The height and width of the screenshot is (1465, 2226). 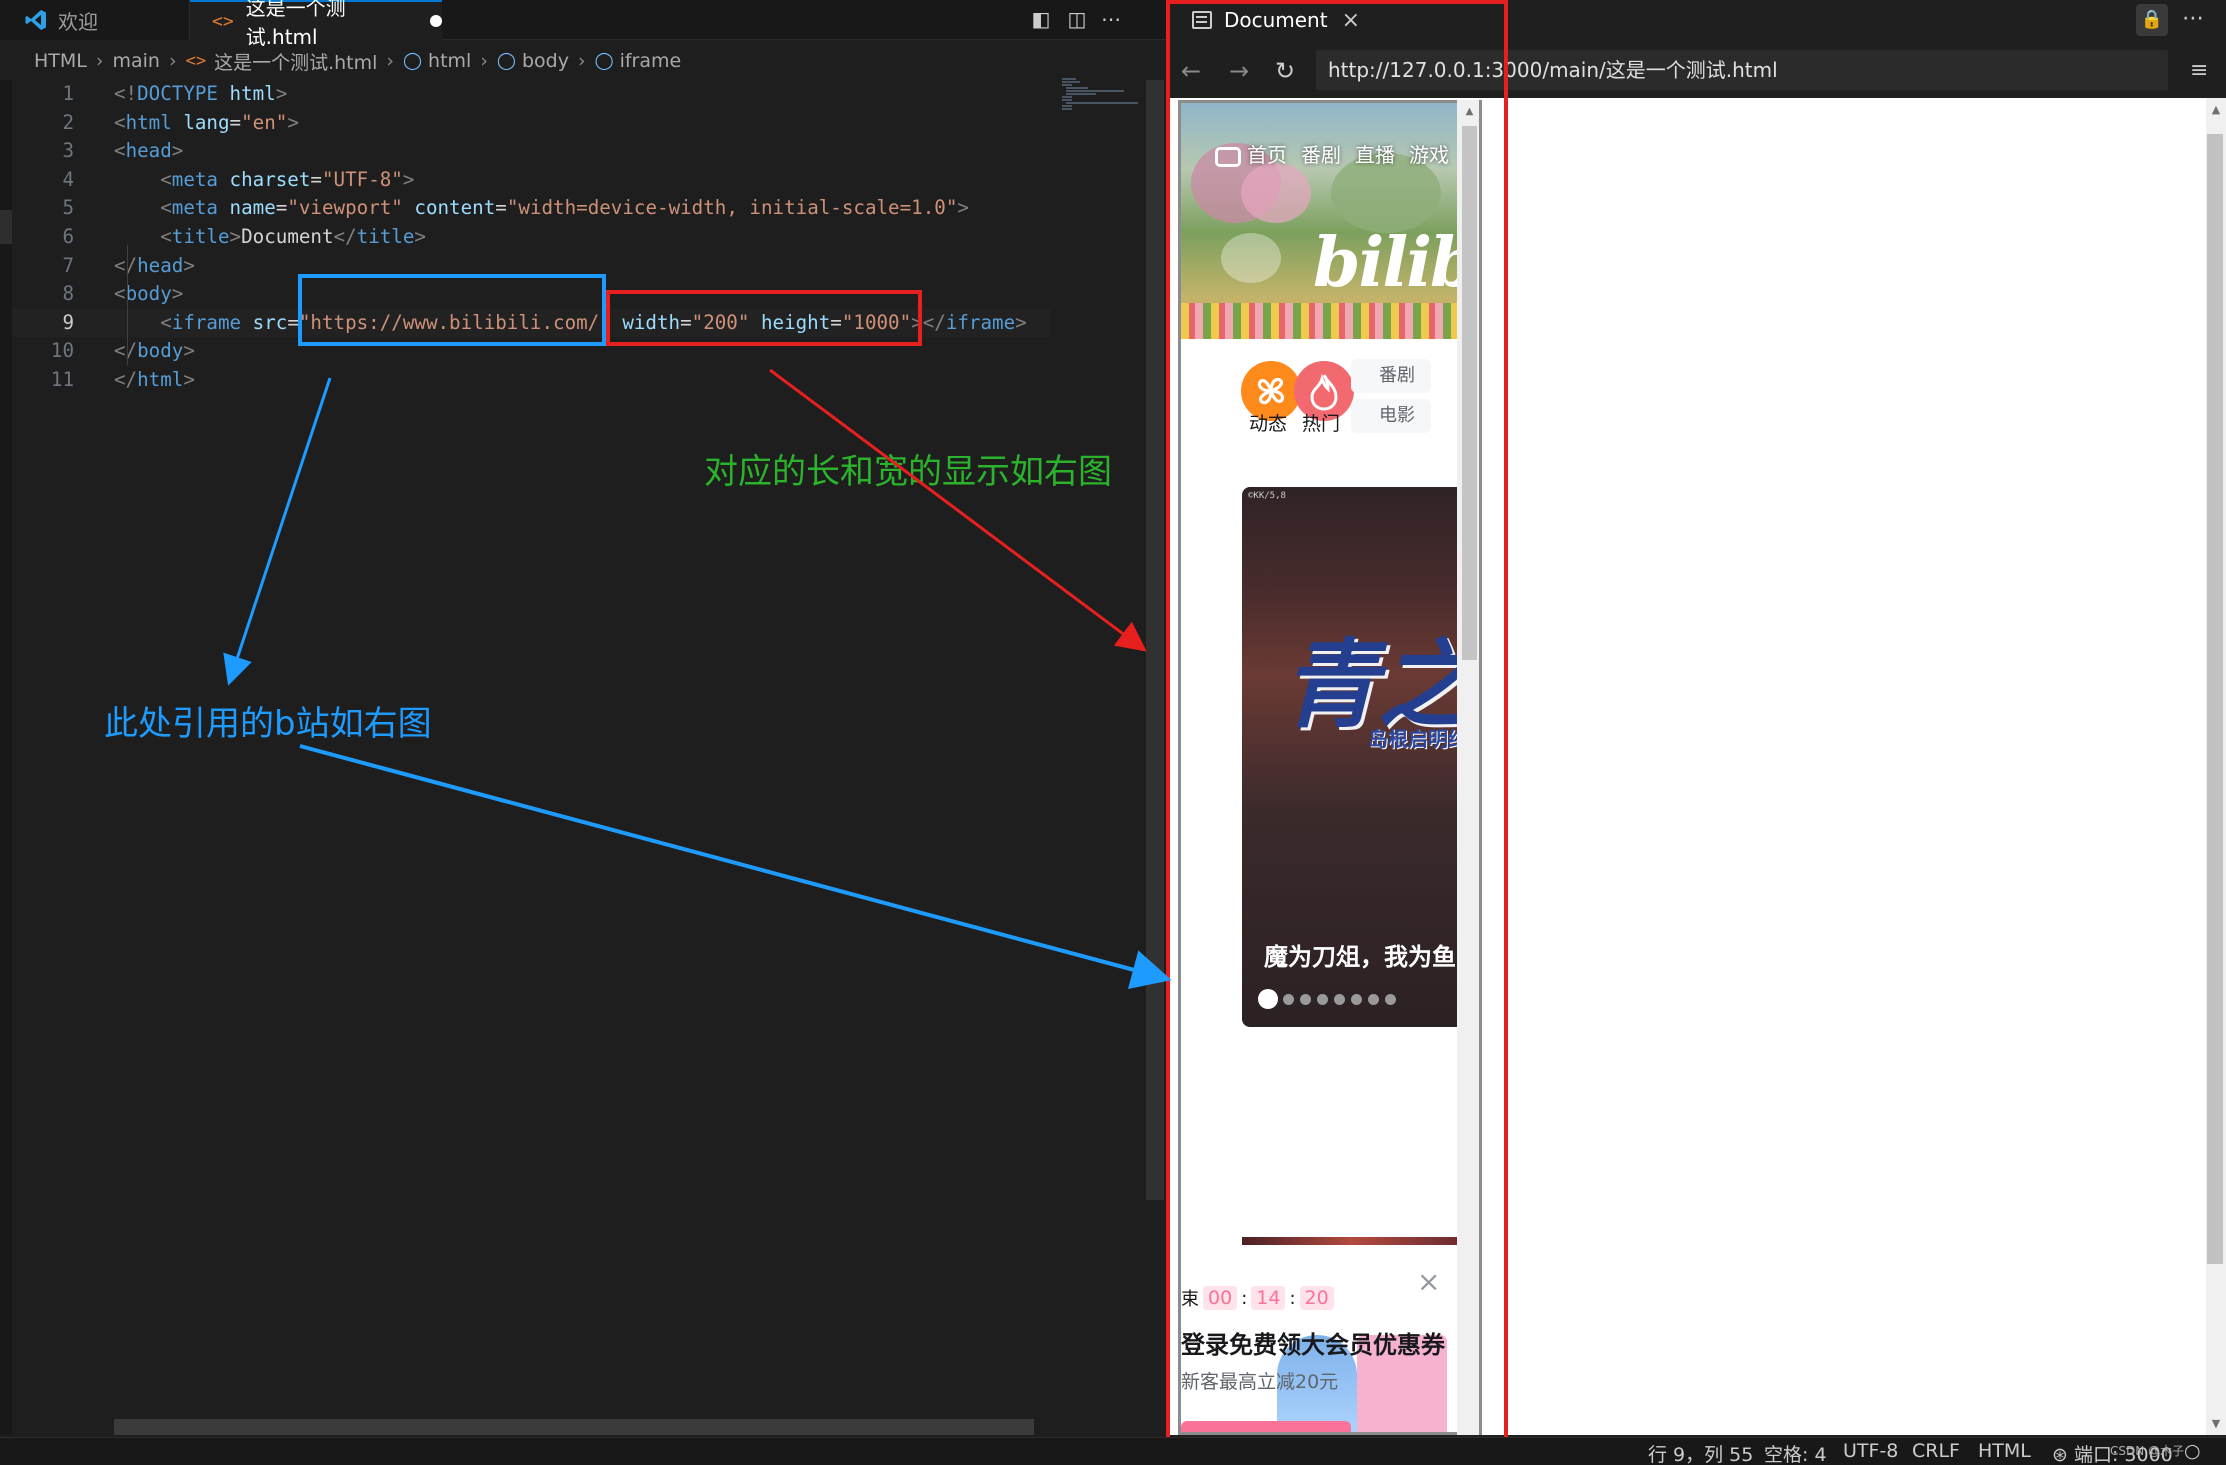 I want to click on code-line: 6 <title>Document</title>, so click(x=531, y=237).